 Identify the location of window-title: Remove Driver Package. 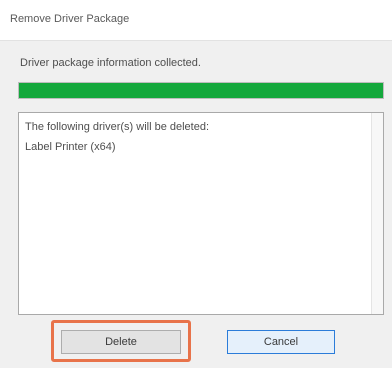
(70, 19).